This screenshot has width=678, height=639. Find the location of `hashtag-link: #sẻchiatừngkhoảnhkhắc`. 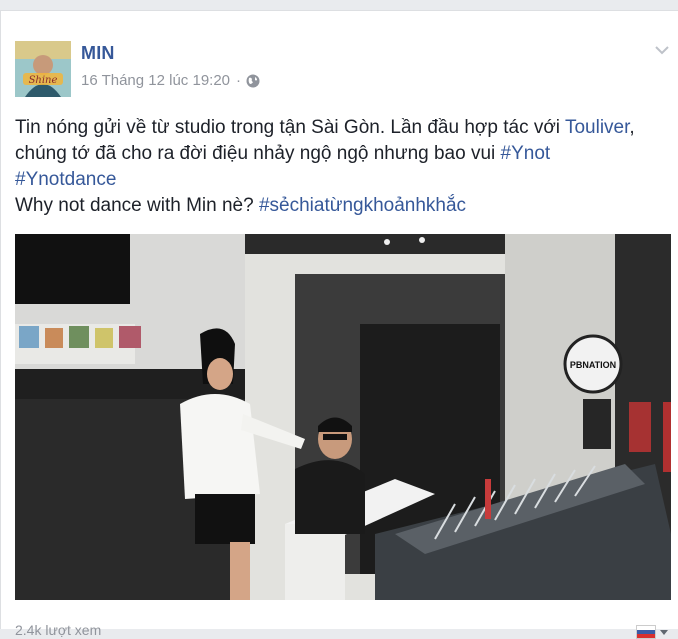

hashtag-link: #sẻchiatừngkhoảnhkhắc is located at coordinates (362, 205).